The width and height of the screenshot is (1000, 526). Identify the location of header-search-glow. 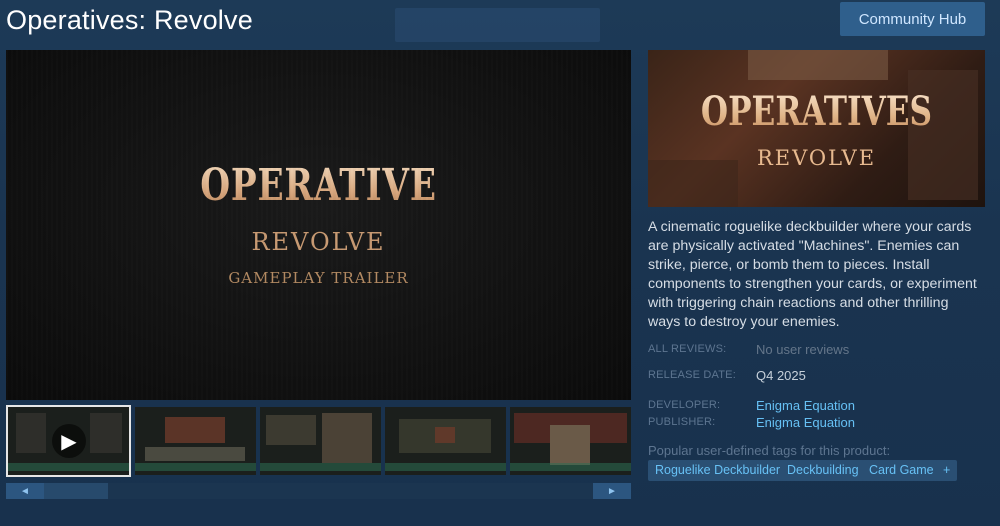
(497, 25).